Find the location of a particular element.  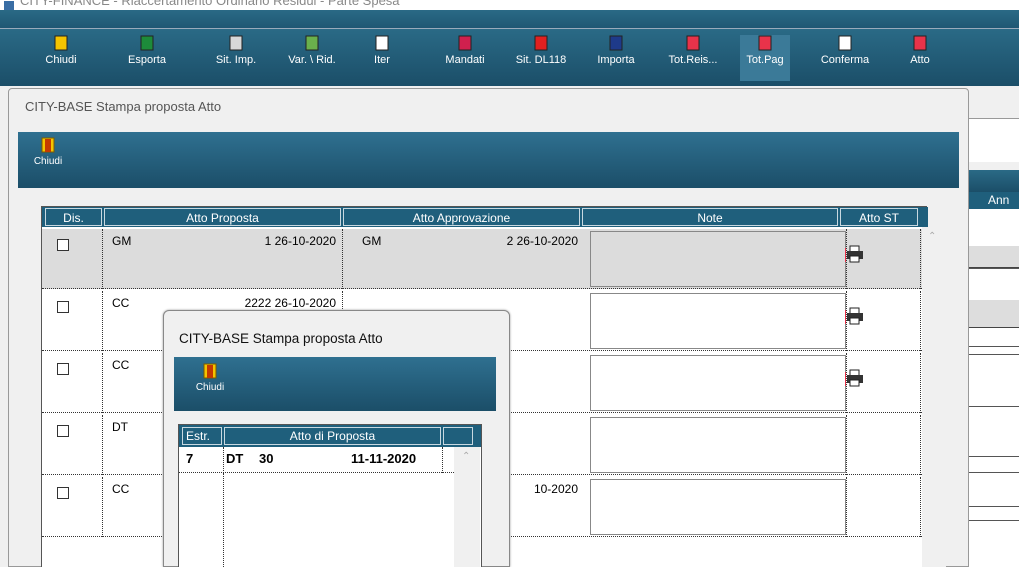

column-header-estr: Estr. is located at coordinates (202, 436).